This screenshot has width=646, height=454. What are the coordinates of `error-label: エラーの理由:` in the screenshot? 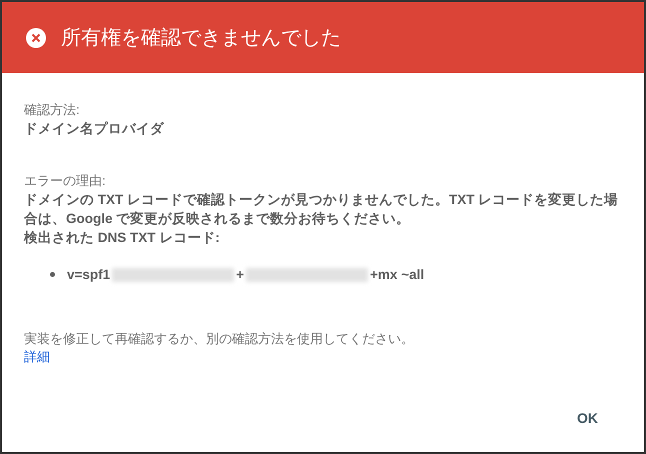 It's located at (65, 181).